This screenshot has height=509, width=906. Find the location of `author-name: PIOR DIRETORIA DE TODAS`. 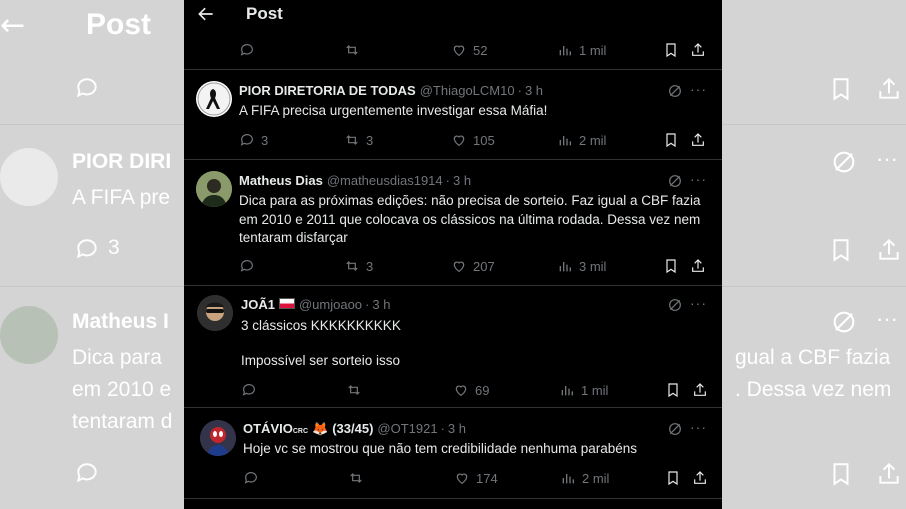

author-name: PIOR DIRETORIA DE TODAS is located at coordinates (327, 90).